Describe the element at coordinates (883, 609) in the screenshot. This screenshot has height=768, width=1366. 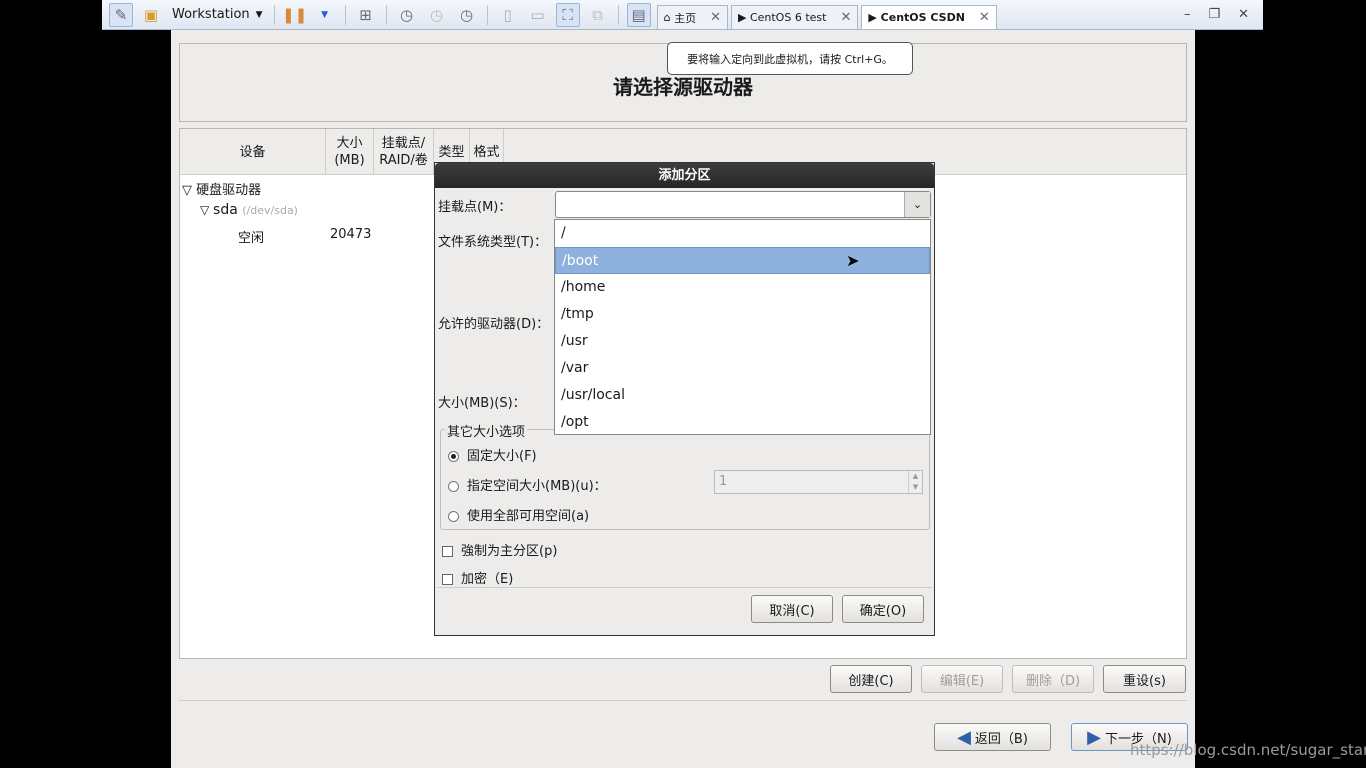
I see `ok-button: 确定(O)` at that location.